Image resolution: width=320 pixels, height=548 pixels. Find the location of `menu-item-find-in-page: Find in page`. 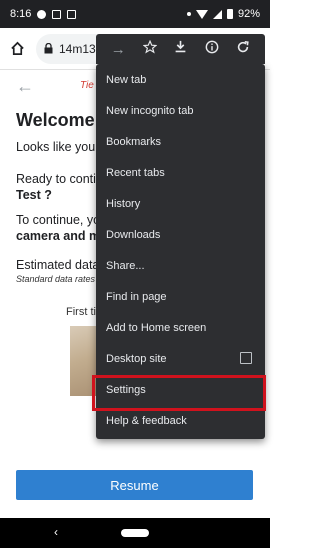

menu-item-find-in-page: Find in page is located at coordinates (180, 296).